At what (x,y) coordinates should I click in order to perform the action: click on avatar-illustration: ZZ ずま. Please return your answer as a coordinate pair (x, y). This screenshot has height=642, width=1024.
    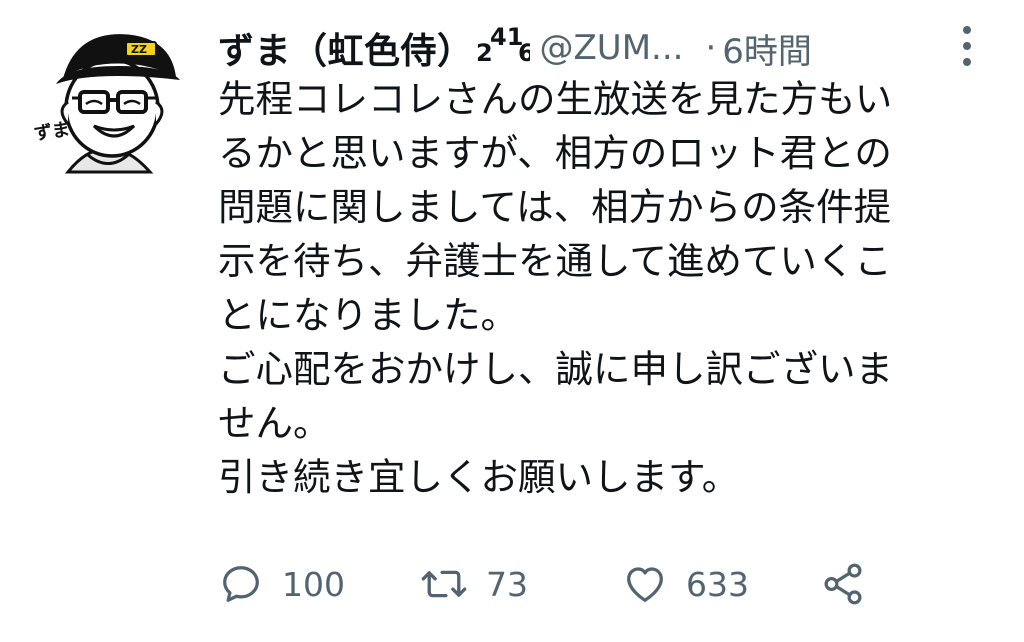
    Looking at the image, I should click on (106, 104).